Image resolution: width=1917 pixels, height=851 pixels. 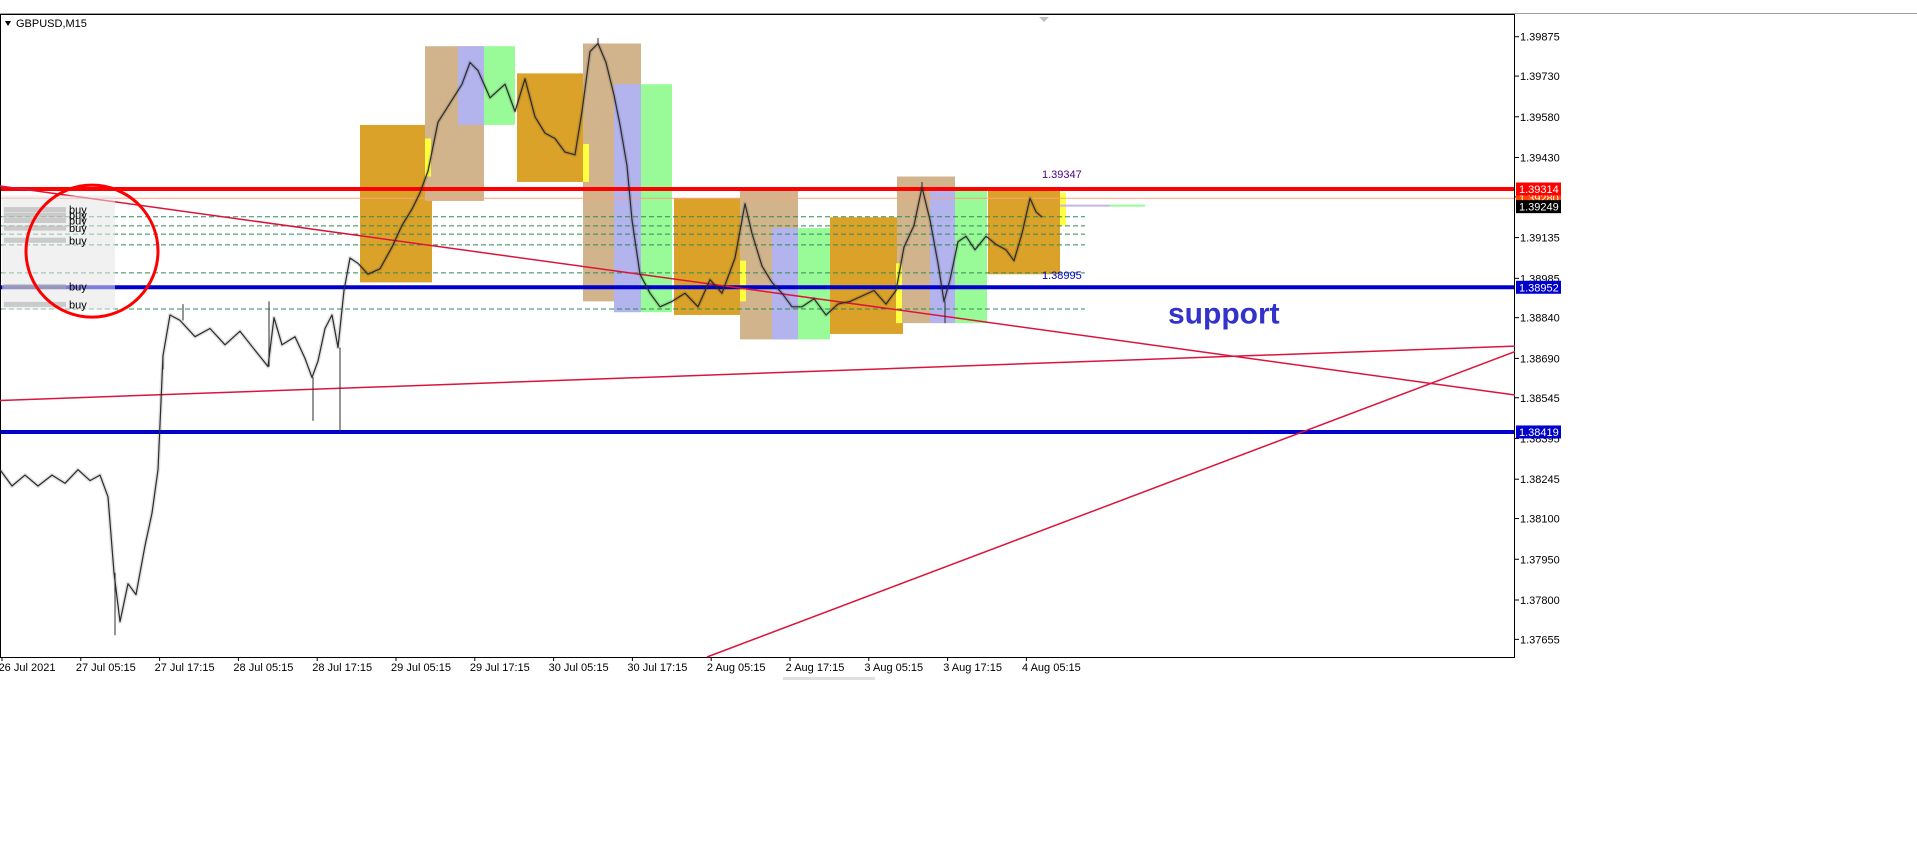 What do you see at coordinates (1540, 77) in the screenshot?
I see `price-tick-label: 1.39730` at bounding box center [1540, 77].